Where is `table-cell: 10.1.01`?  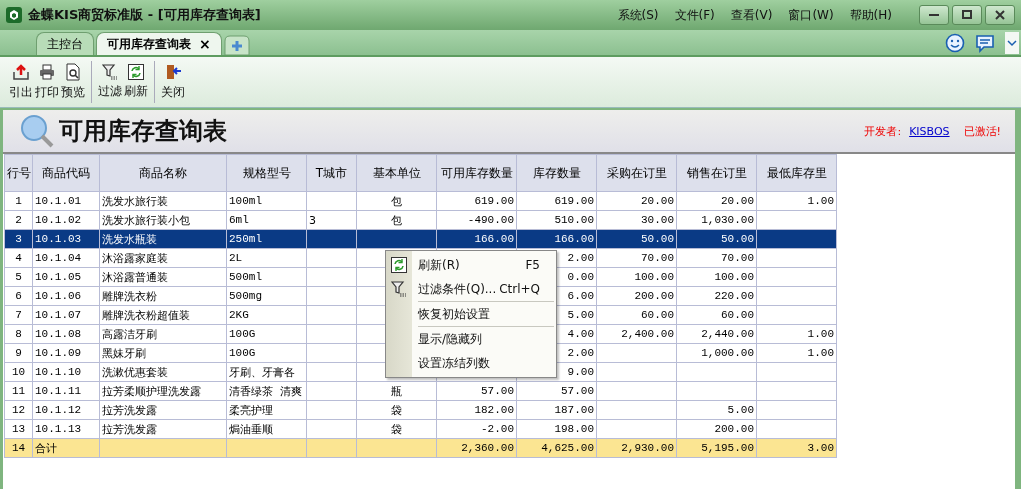
table-cell: 10.1.01 is located at coordinates (66, 201).